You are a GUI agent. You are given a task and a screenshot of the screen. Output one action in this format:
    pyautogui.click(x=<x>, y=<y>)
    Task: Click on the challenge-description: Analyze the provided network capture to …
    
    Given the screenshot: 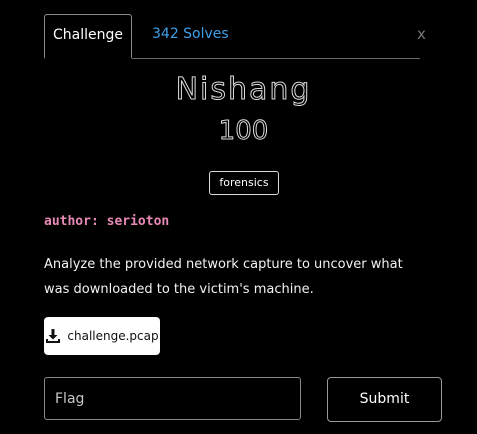 What is the action you would take?
    pyautogui.click(x=223, y=277)
    